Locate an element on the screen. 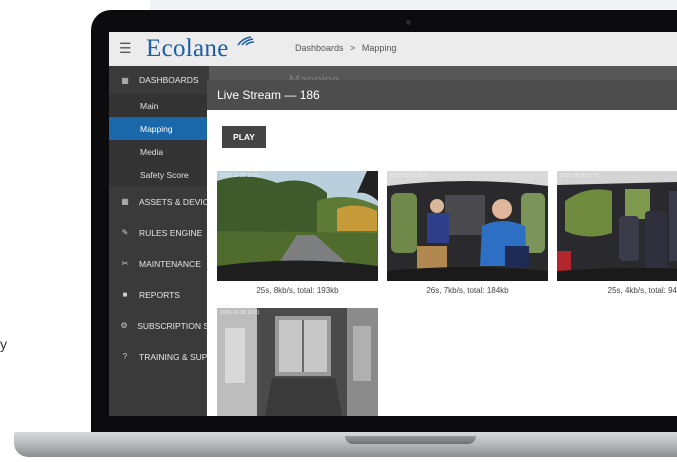  video-caption: 25s, 8kb/s, total: 193kb is located at coordinates (297, 290).